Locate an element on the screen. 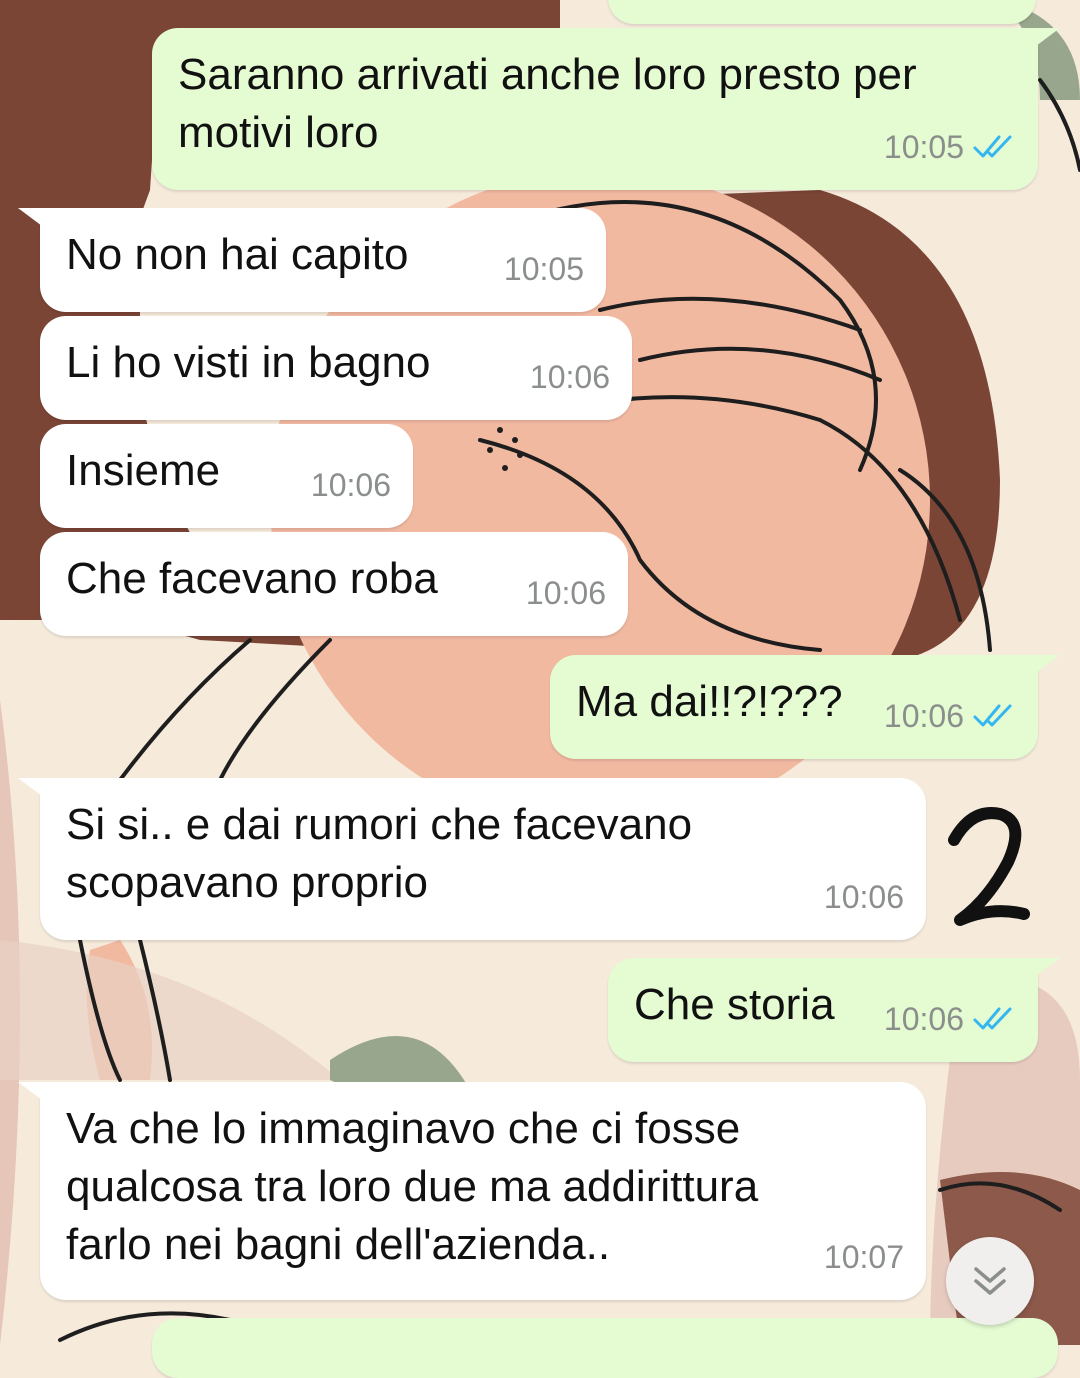  message-text-line: scopavano proprio is located at coordinates (247, 882).